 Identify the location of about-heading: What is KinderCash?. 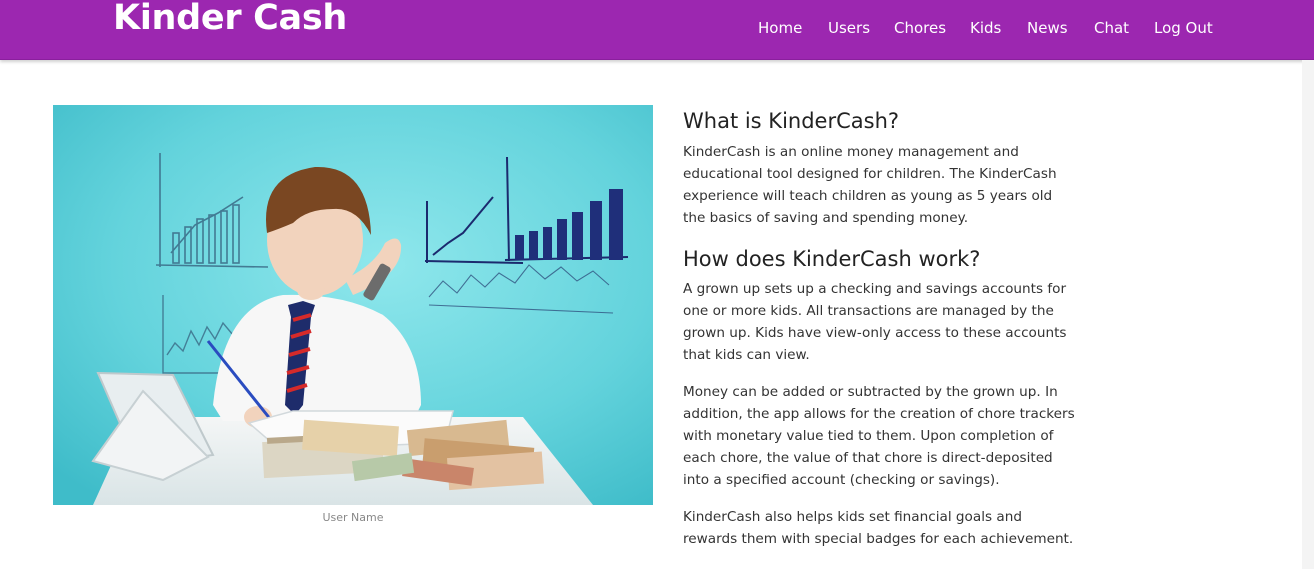
(791, 121).